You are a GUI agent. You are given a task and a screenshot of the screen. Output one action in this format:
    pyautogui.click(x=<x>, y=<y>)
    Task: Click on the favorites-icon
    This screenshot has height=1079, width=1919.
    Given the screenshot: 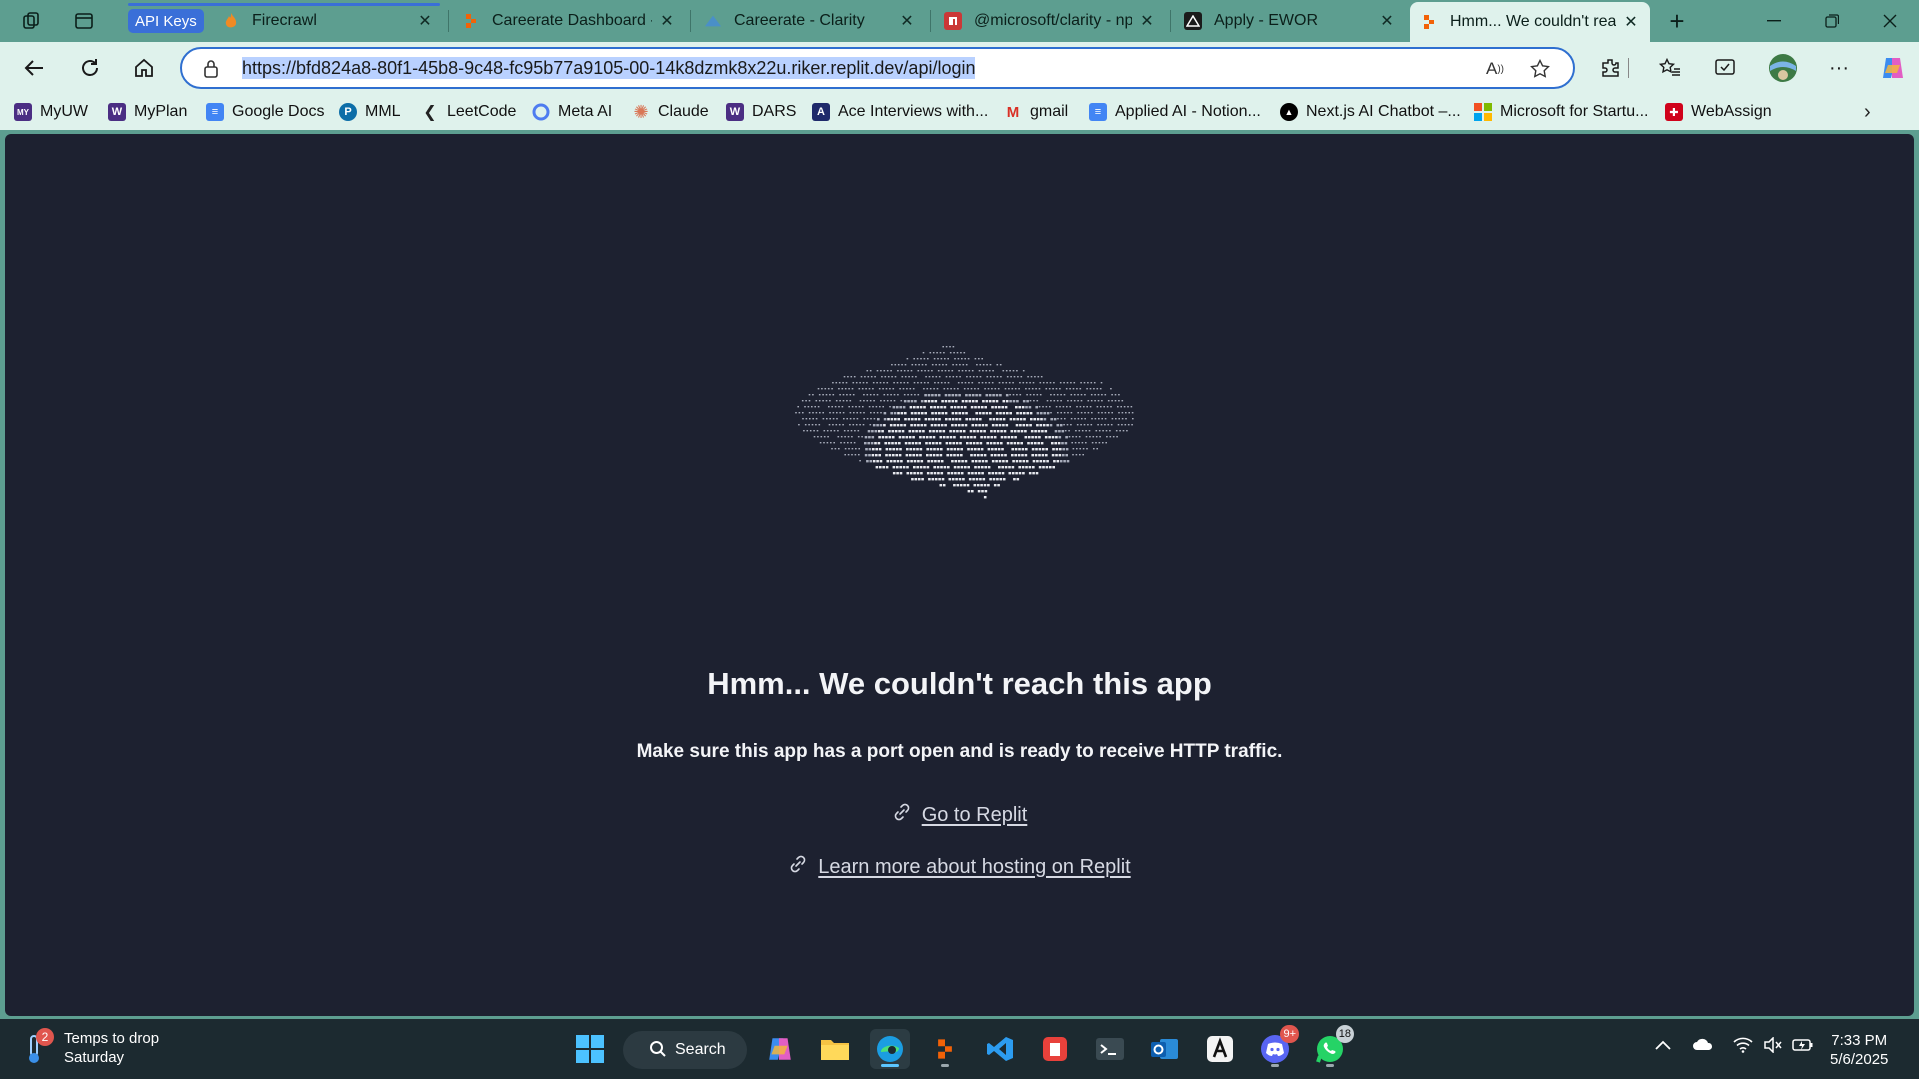 What is the action you would take?
    pyautogui.click(x=1670, y=68)
    